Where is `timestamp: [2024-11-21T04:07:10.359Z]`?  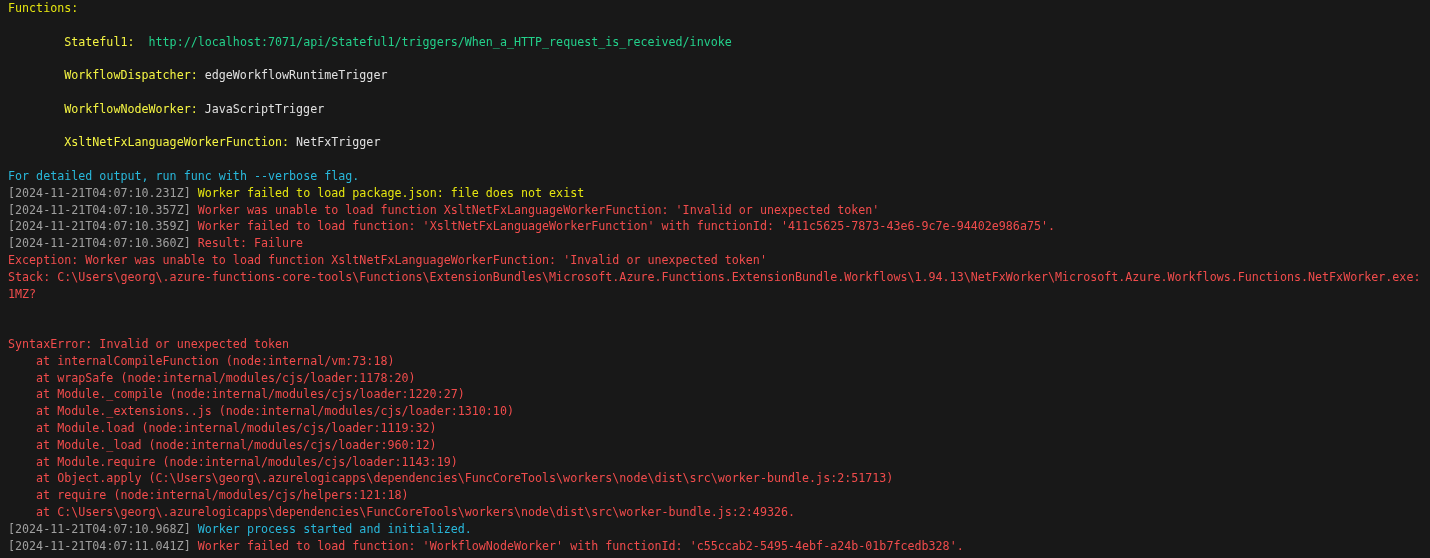 timestamp: [2024-11-21T04:07:10.359Z] is located at coordinates (99, 227).